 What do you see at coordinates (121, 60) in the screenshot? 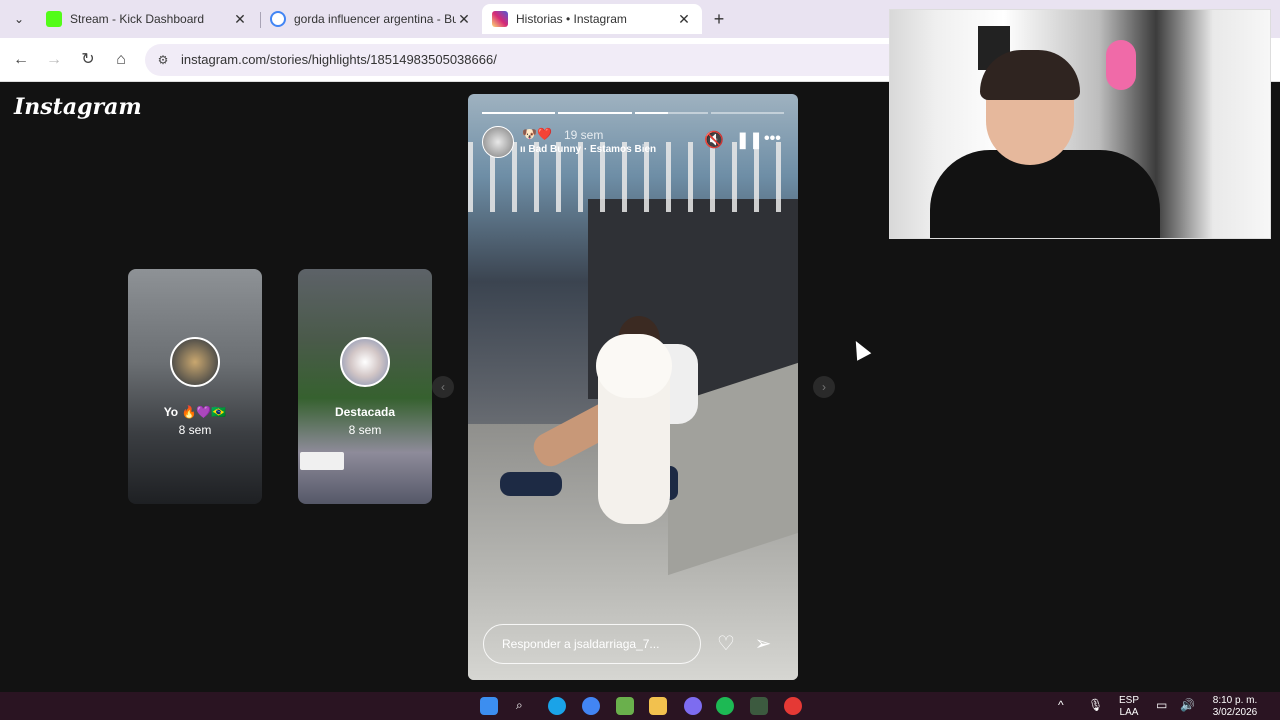
I see `home-icon: ⌂` at bounding box center [121, 60].